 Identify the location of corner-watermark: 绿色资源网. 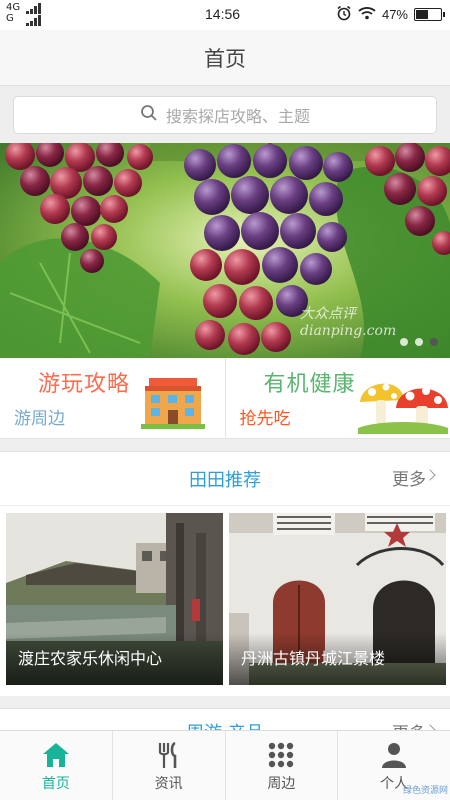
(425, 791).